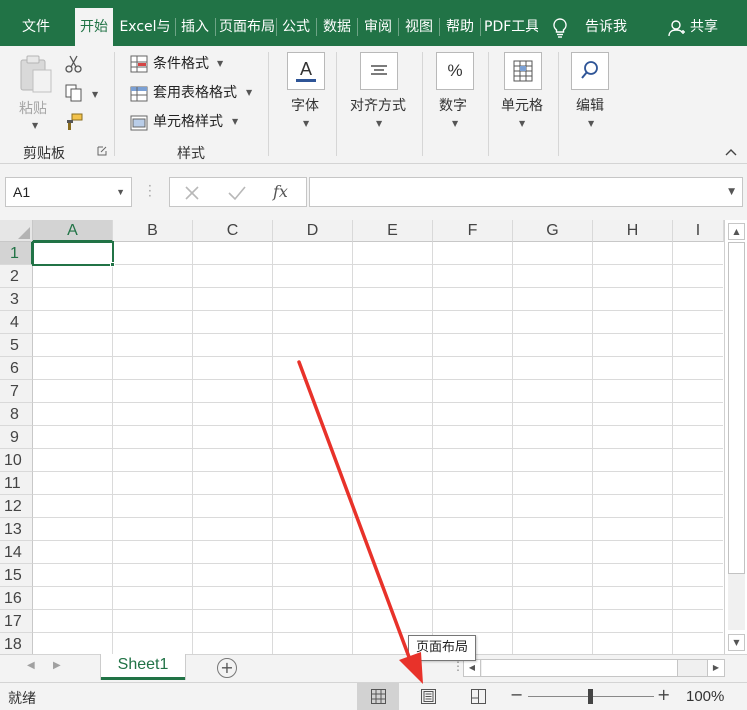 Image resolution: width=747 pixels, height=710 pixels. What do you see at coordinates (233, 231) in the screenshot?
I see `column-header-c: C` at bounding box center [233, 231].